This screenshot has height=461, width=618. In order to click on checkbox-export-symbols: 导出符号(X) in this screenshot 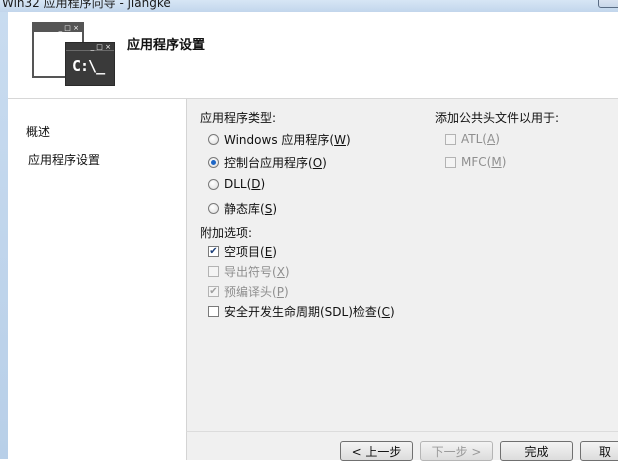, I will do `click(249, 271)`.